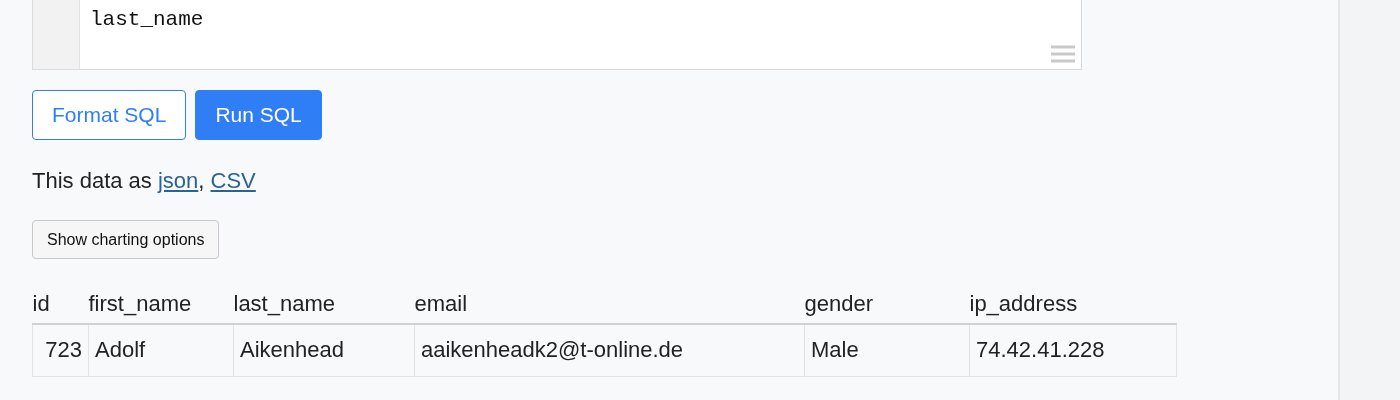 The height and width of the screenshot is (400, 1400). What do you see at coordinates (60, 350) in the screenshot?
I see `table-cell: 723` at bounding box center [60, 350].